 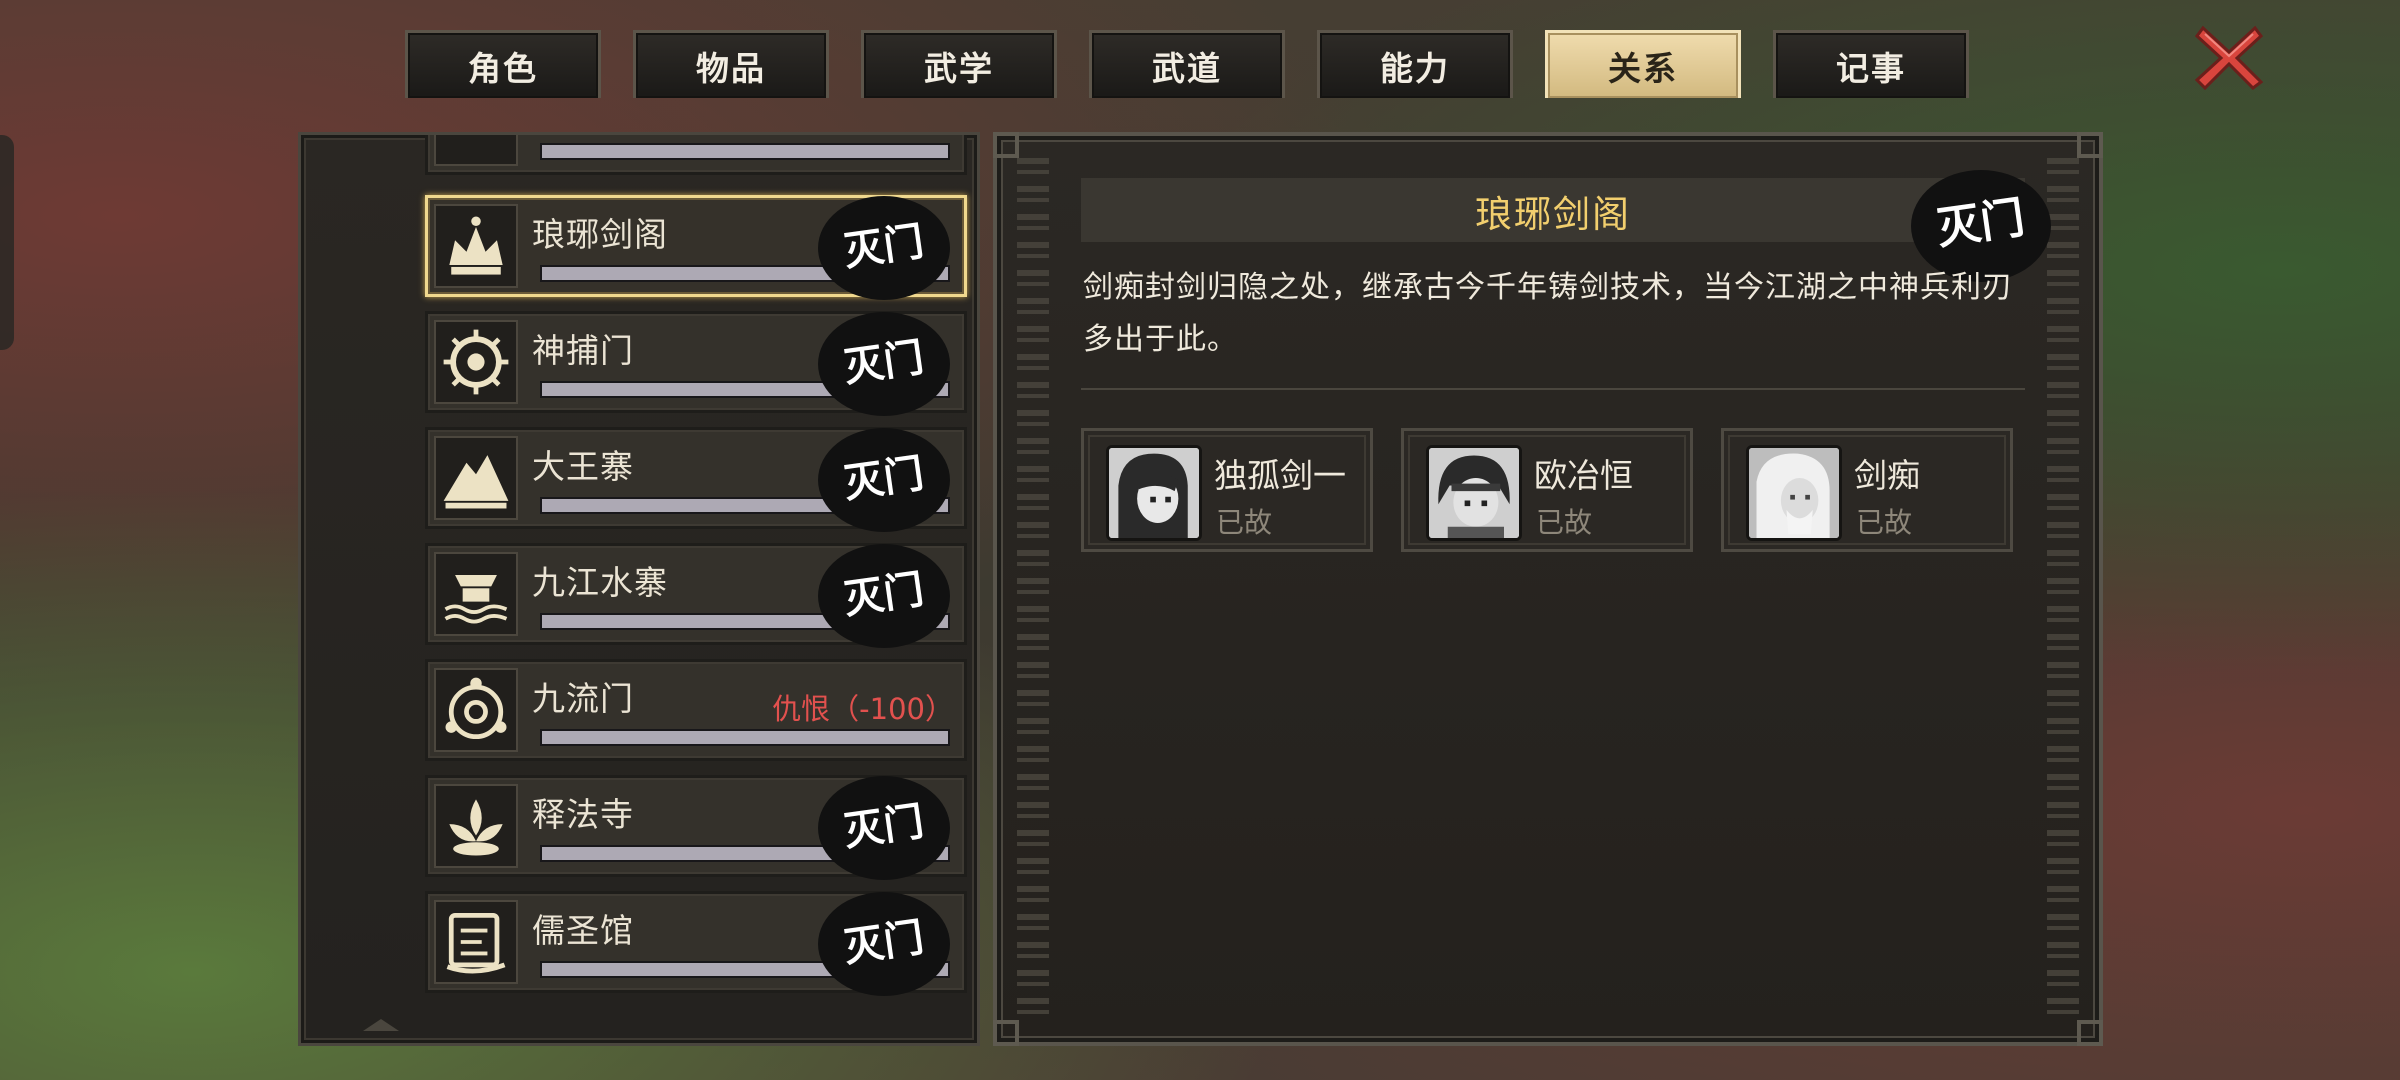 I want to click on crown-icon, so click(x=476, y=246).